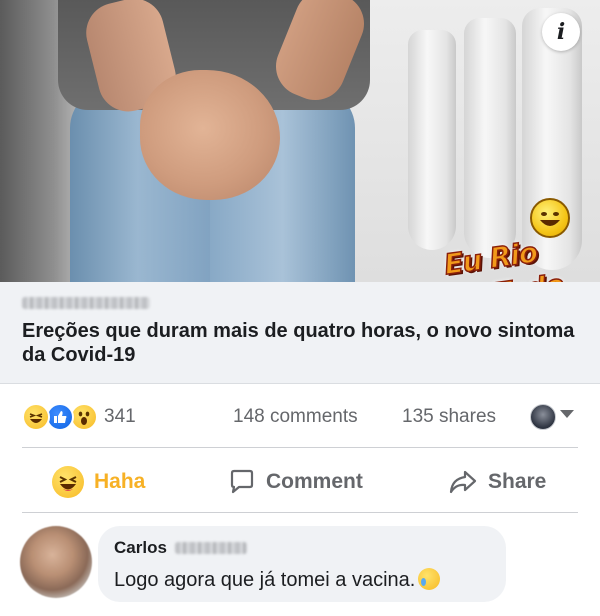 Image resolution: width=600 pixels, height=616 pixels. I want to click on haha-label: Haha, so click(120, 481).